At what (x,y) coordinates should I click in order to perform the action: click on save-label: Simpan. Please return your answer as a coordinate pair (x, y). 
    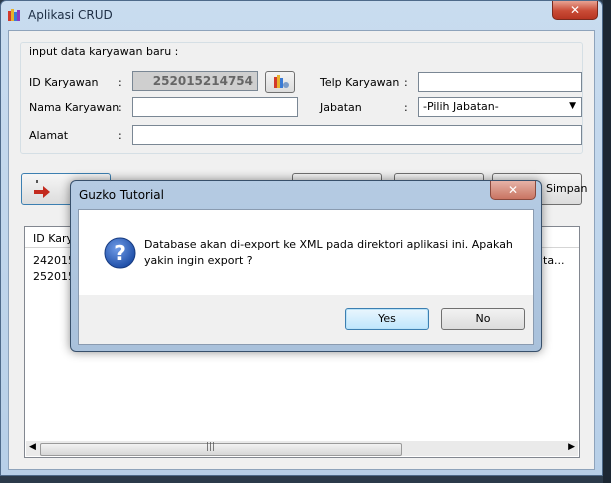
    Looking at the image, I should click on (567, 188).